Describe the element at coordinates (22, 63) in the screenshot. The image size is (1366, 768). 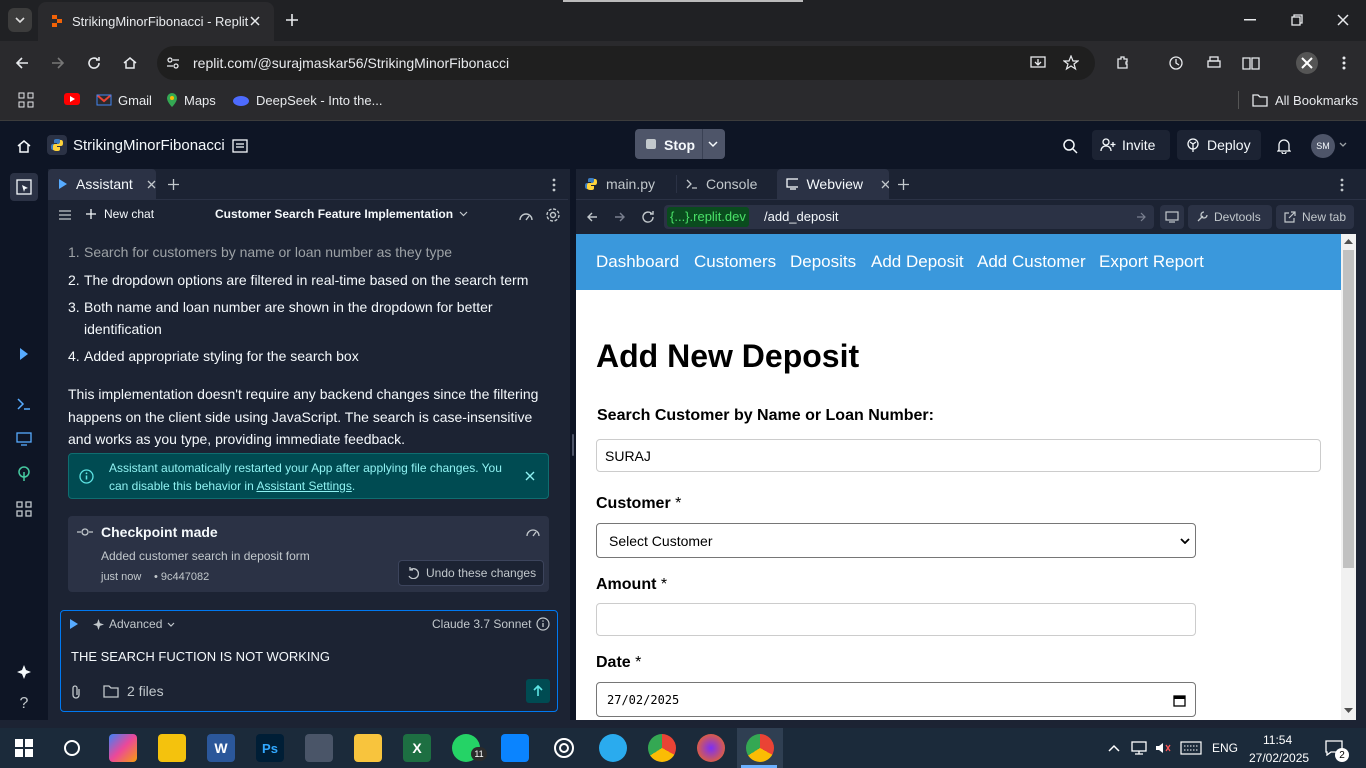
I see `back-arrow-icon` at that location.